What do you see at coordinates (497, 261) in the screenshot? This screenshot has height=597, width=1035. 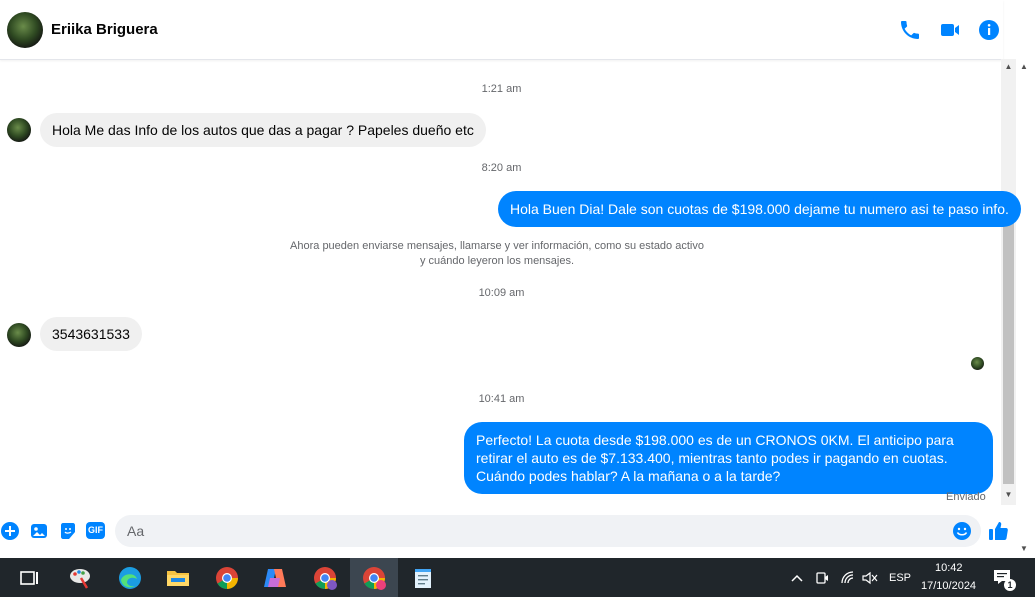 I see `privacy-notice-line: y cuándo leyeron los mensajes.` at bounding box center [497, 261].